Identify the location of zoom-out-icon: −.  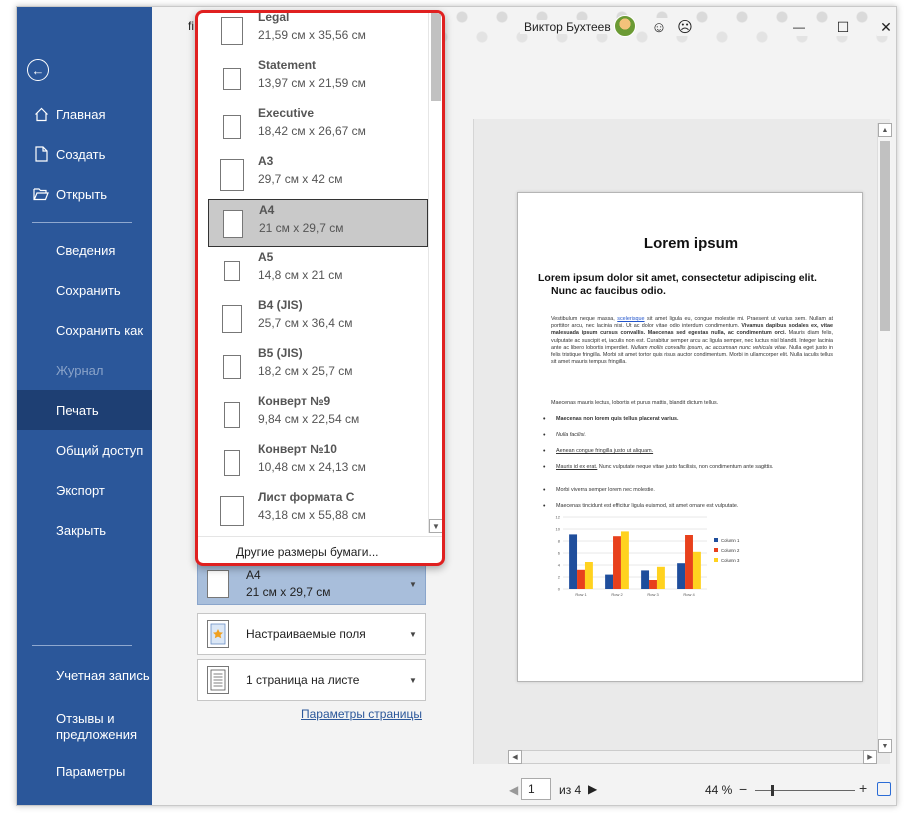
(743, 789).